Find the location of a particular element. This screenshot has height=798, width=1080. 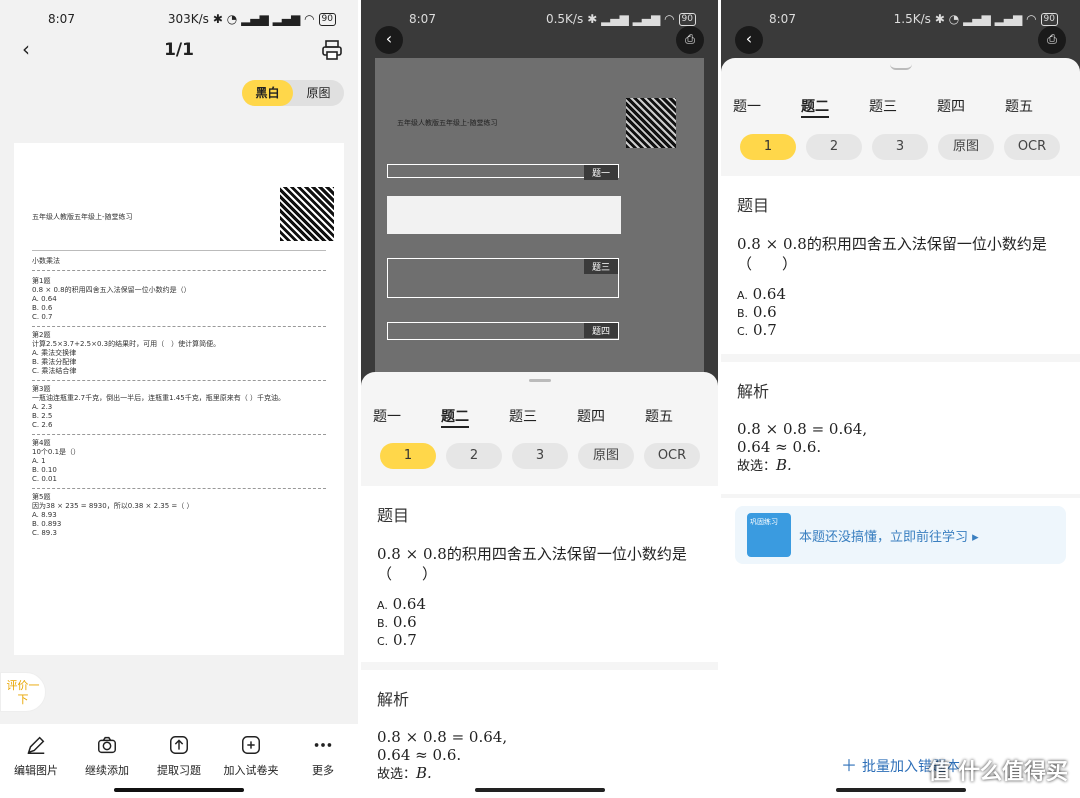

plus-icon: ＋ is located at coordinates (851, 765).